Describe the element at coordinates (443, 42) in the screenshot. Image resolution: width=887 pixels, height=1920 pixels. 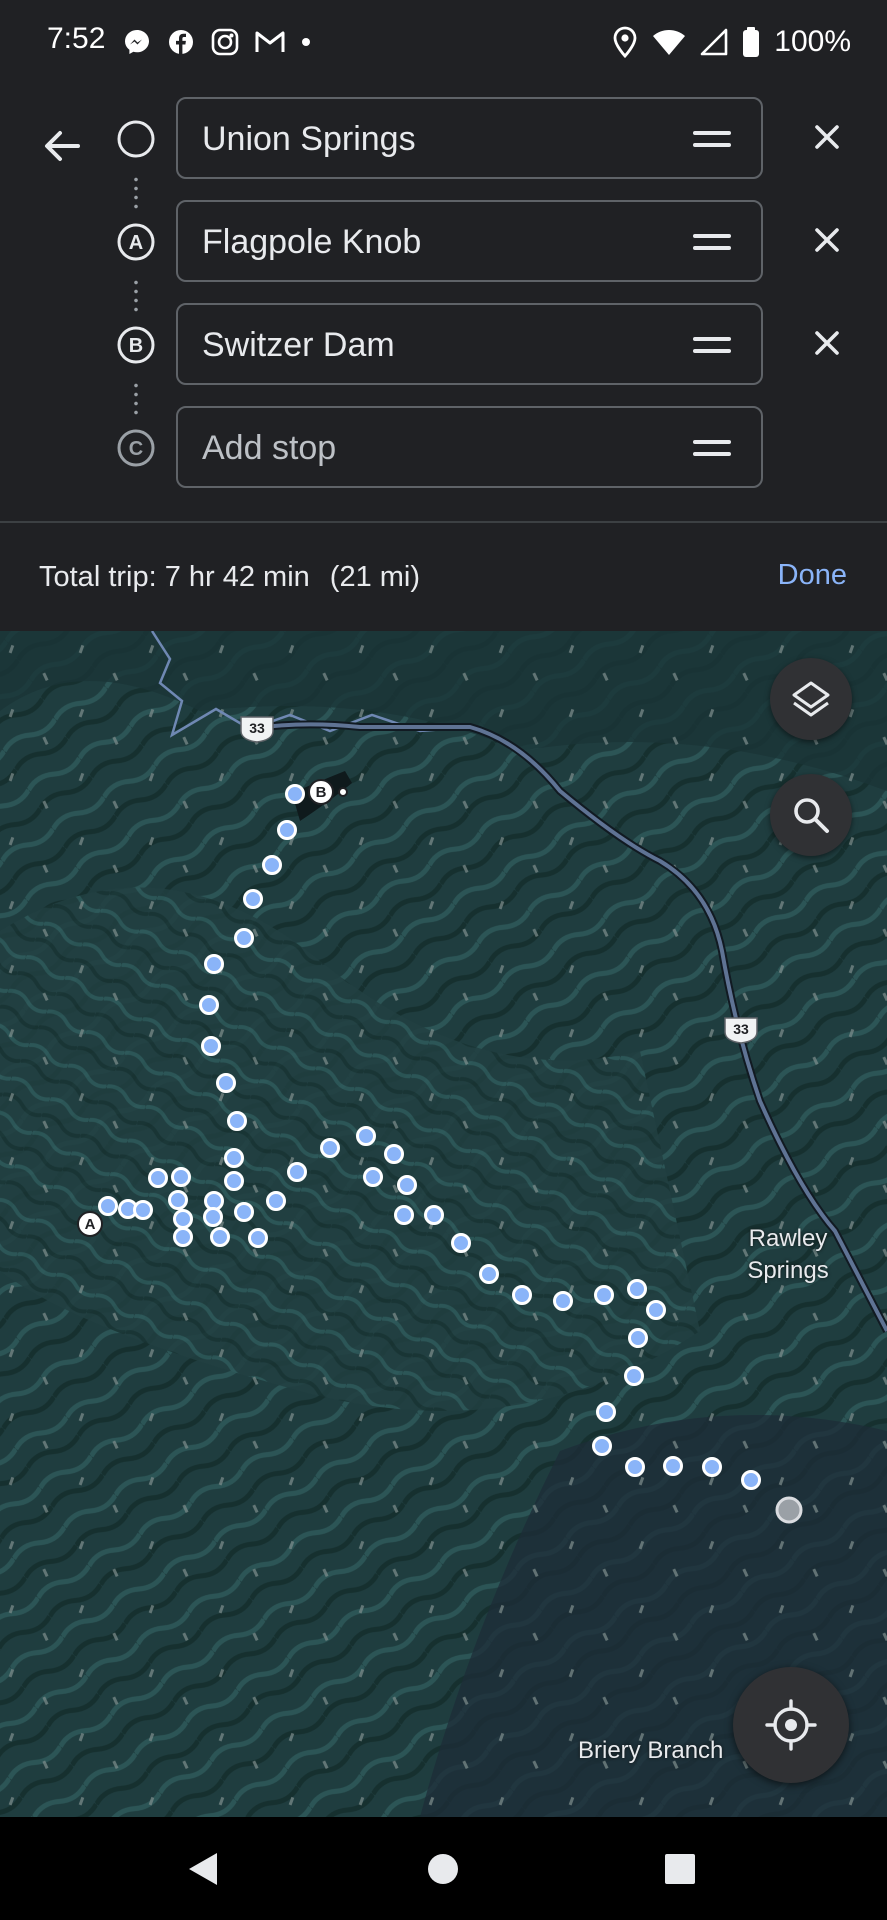
I see `status-bar: 7:52 100%` at that location.